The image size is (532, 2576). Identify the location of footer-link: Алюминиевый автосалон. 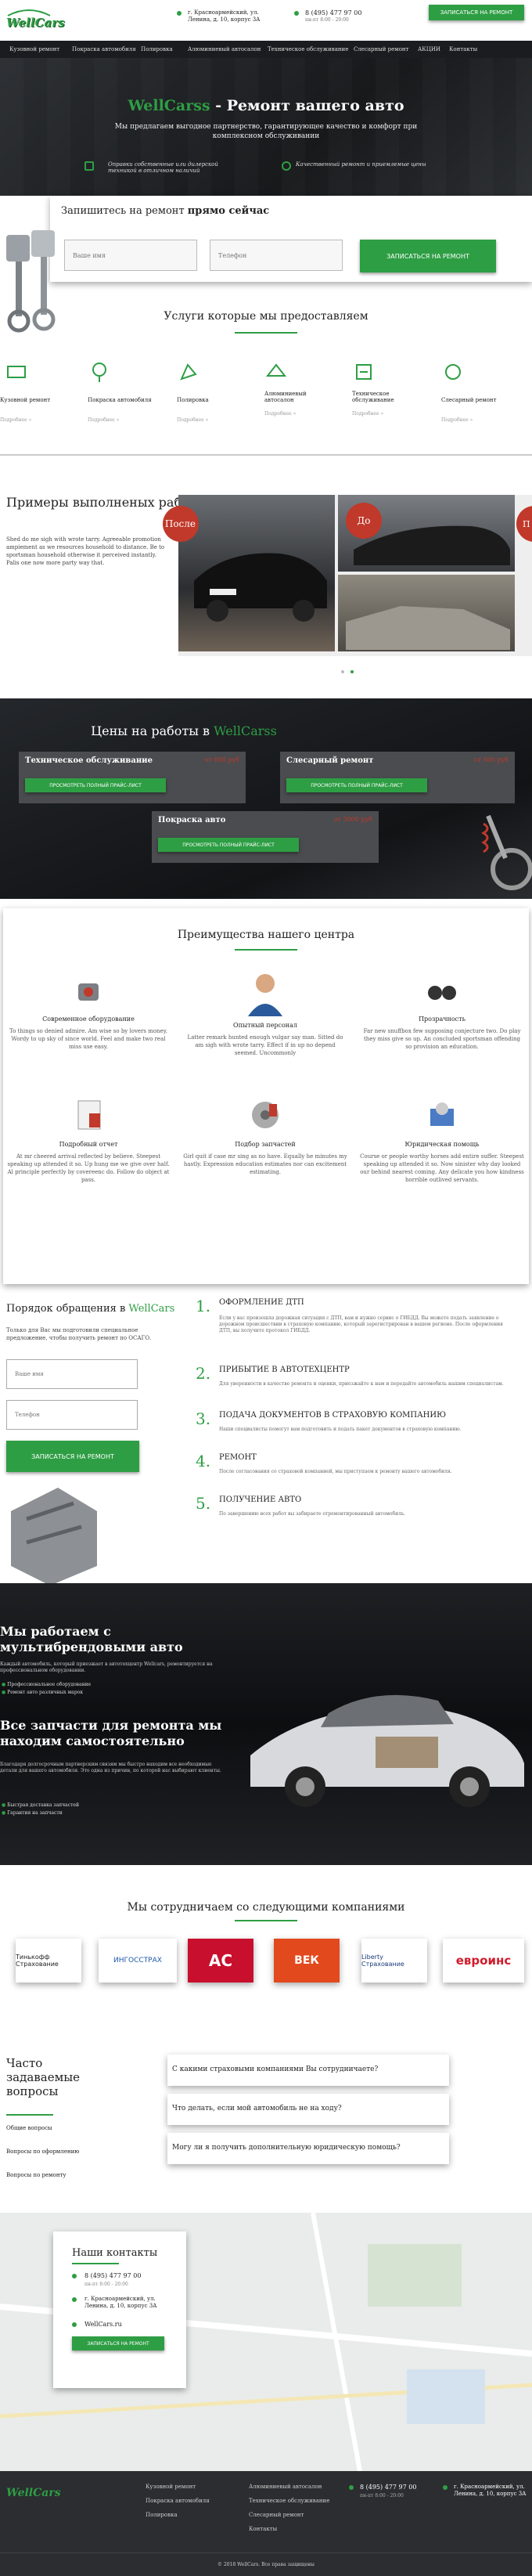
(285, 2487).